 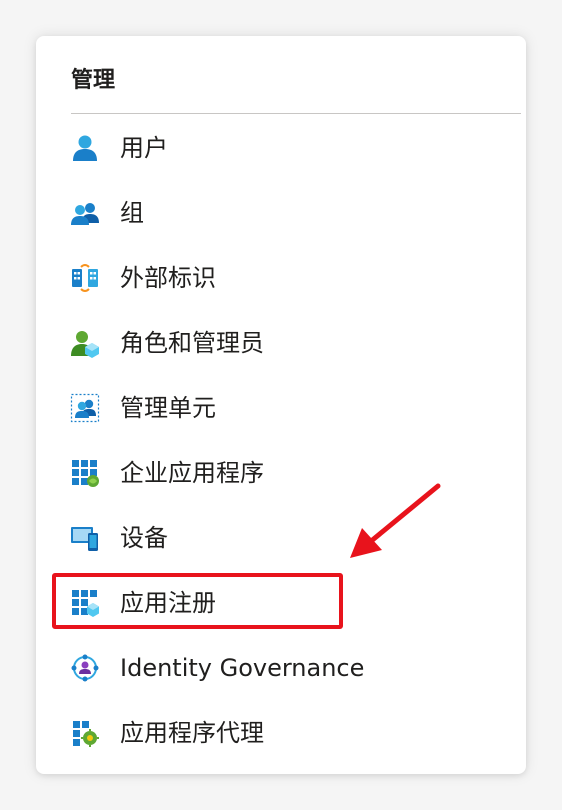 I want to click on admin-units-icon, so click(x=85, y=408).